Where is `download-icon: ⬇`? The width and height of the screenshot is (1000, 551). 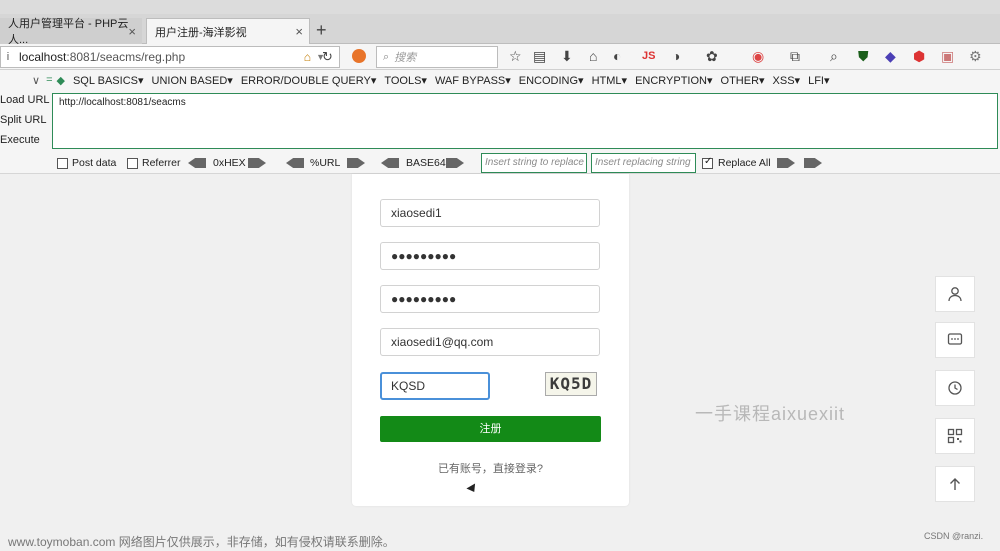
download-icon: ⬇ is located at coordinates (567, 56).